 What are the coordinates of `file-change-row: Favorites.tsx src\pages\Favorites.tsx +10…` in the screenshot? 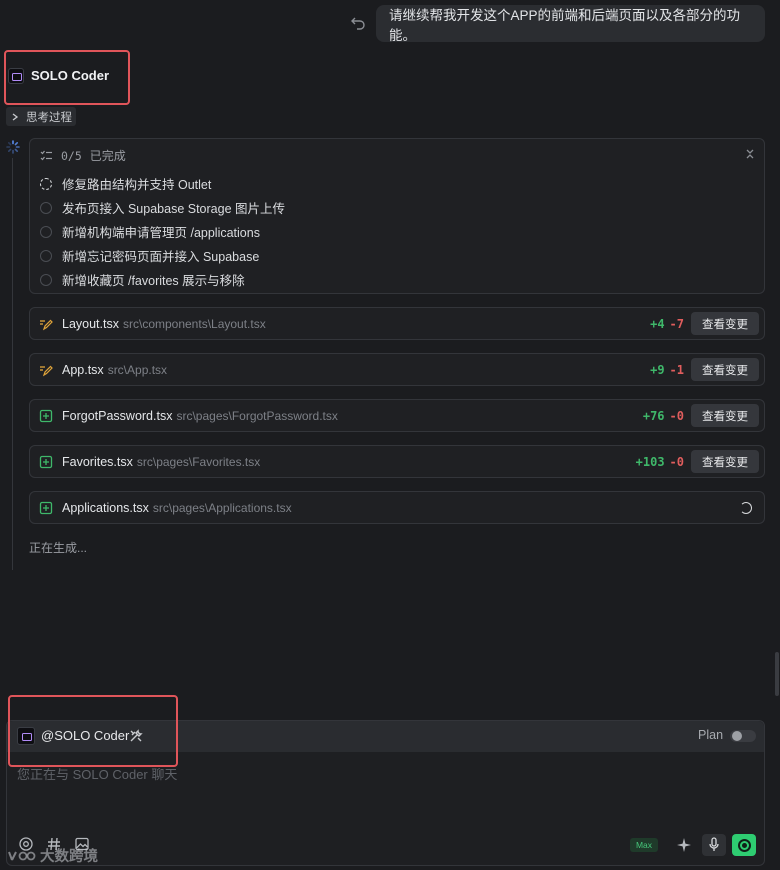 It's located at (397, 461).